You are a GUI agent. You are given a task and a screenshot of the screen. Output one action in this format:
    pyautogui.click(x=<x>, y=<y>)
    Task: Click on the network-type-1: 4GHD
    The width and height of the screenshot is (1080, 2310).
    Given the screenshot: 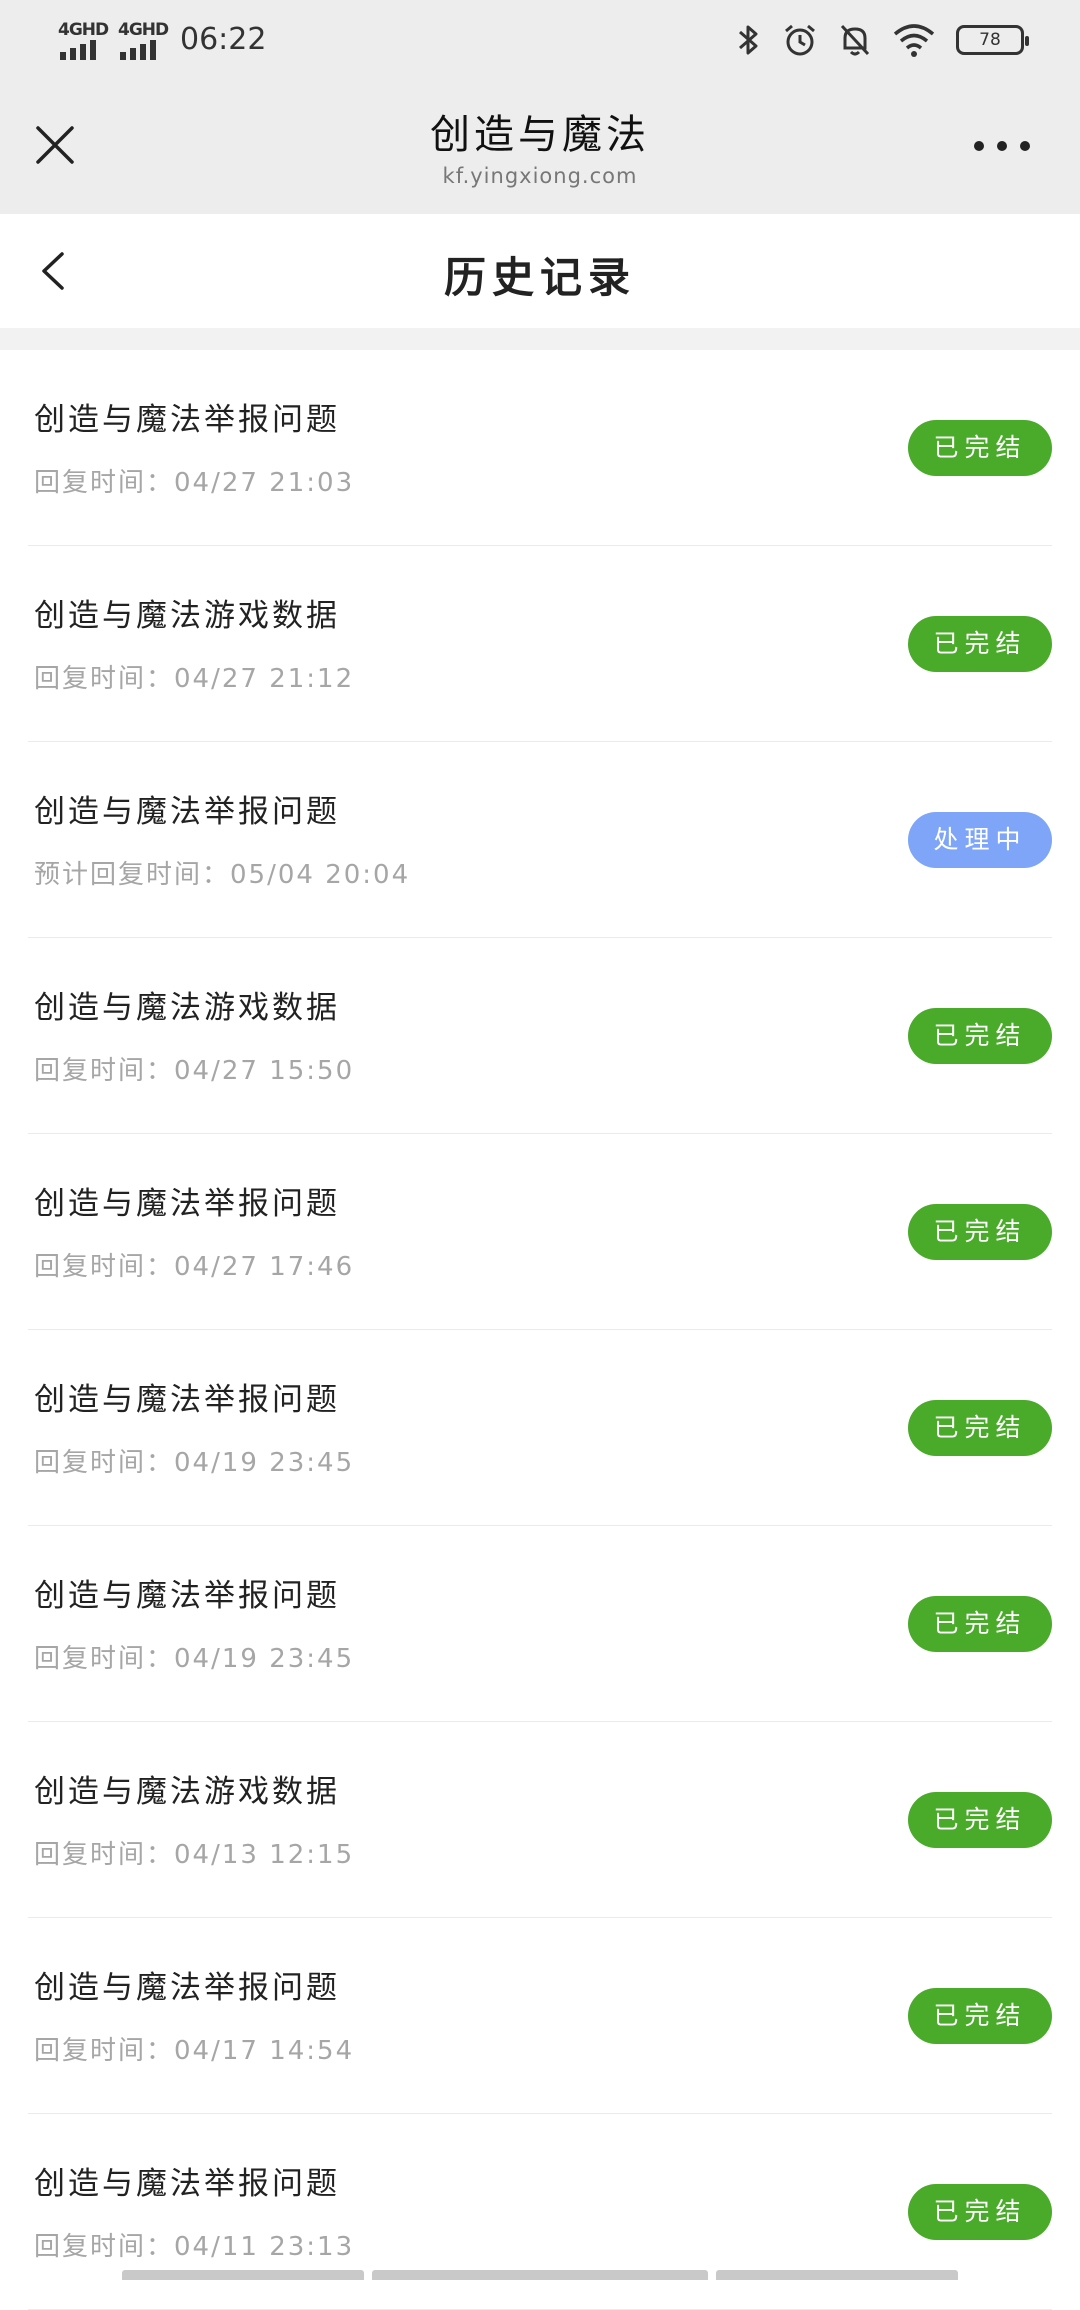 What is the action you would take?
    pyautogui.click(x=83, y=30)
    